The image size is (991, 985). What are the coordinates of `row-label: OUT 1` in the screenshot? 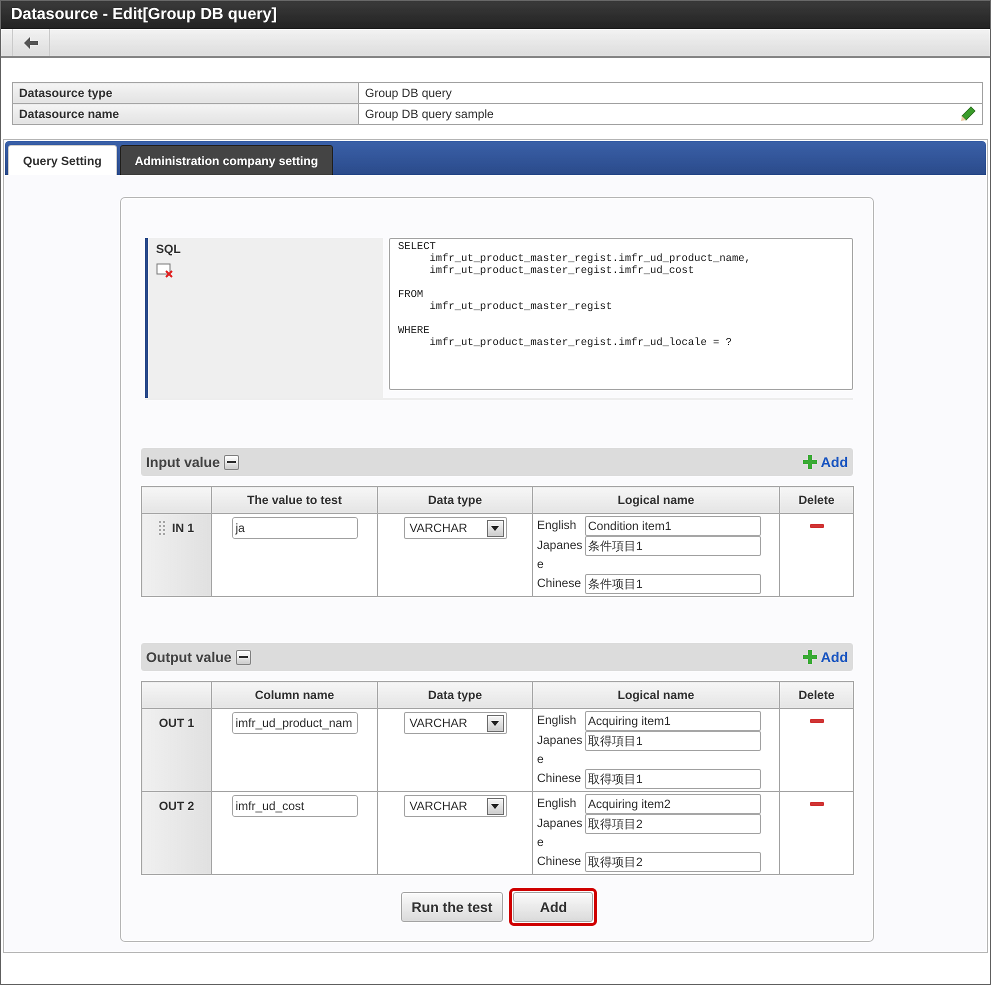 It's located at (176, 723).